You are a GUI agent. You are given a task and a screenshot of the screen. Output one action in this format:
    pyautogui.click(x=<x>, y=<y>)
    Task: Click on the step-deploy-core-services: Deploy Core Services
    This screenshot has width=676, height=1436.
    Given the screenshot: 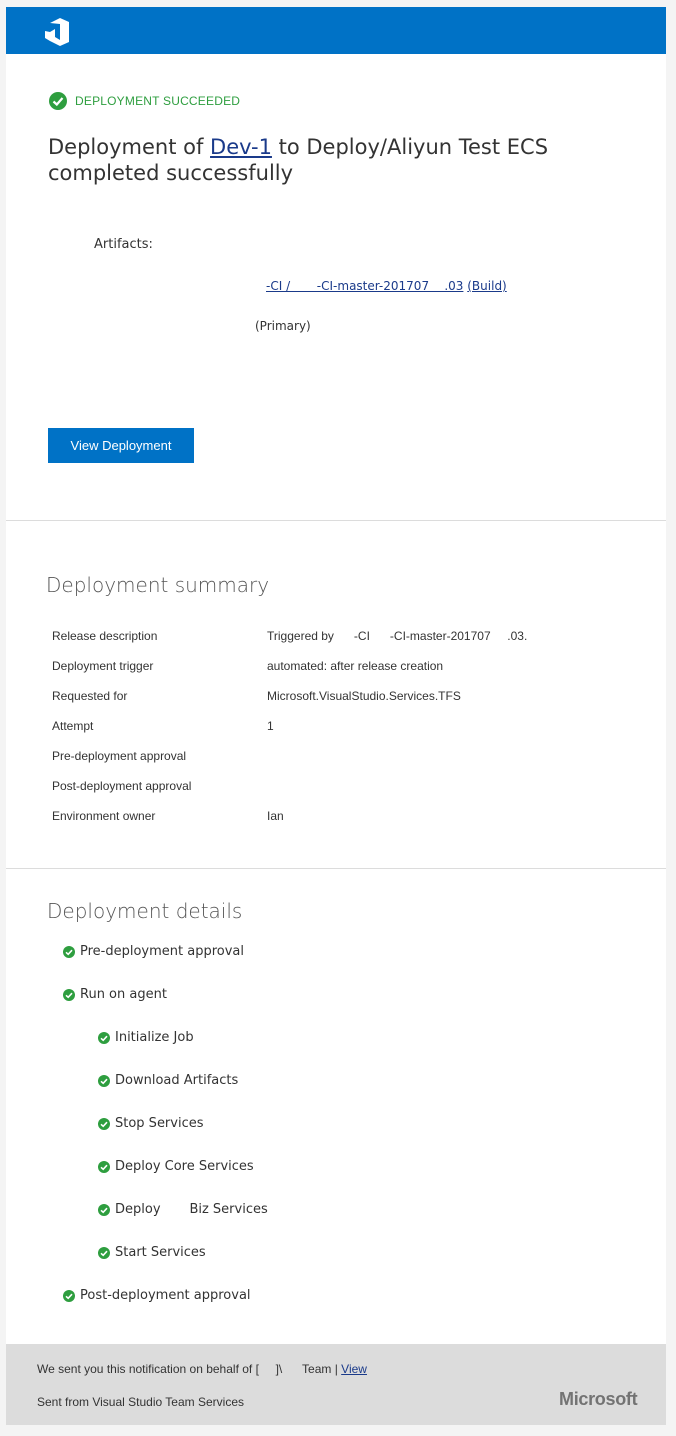 What is the action you would take?
    pyautogui.click(x=176, y=1166)
    